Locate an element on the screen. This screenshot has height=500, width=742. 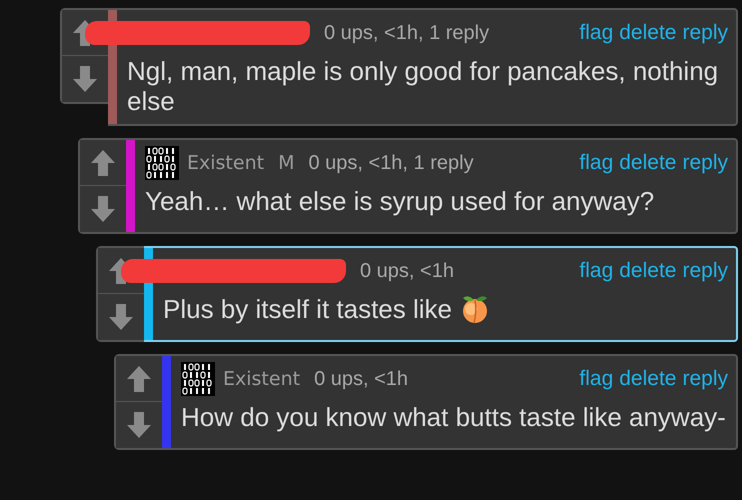
comment-text: Plus by itself it tastes like is located at coordinates (307, 309).